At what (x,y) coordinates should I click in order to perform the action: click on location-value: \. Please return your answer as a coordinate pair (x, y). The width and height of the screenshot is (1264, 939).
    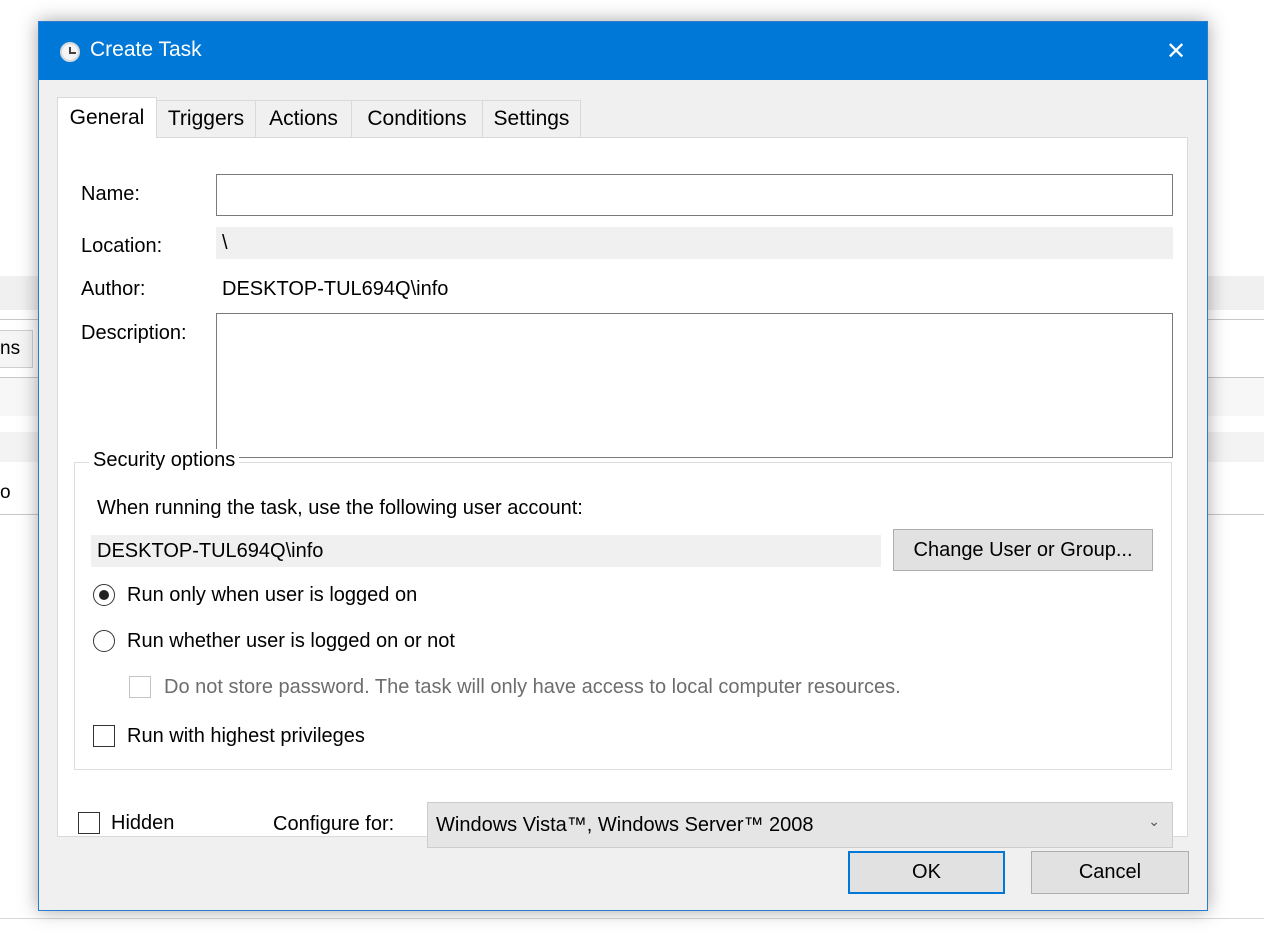
    Looking at the image, I should click on (694, 243).